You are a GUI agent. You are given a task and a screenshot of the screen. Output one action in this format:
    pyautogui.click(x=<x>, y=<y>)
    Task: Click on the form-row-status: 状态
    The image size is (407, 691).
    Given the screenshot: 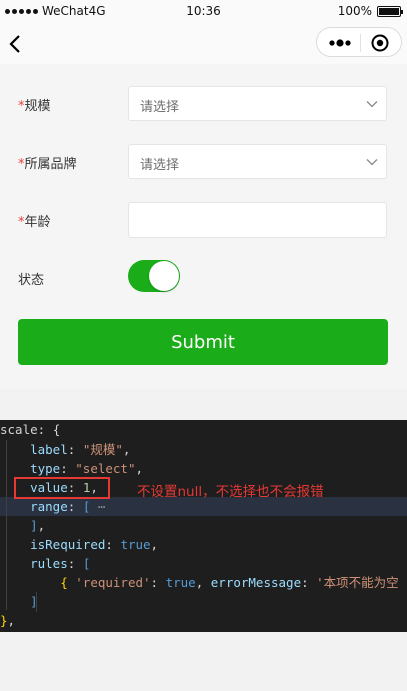 What is the action you would take?
    pyautogui.click(x=203, y=278)
    